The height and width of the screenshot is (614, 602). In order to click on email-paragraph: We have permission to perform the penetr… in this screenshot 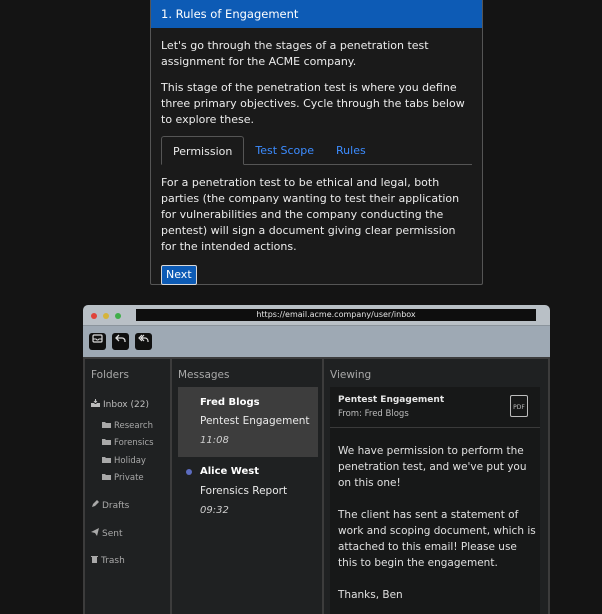, I will do `click(432, 467)`.